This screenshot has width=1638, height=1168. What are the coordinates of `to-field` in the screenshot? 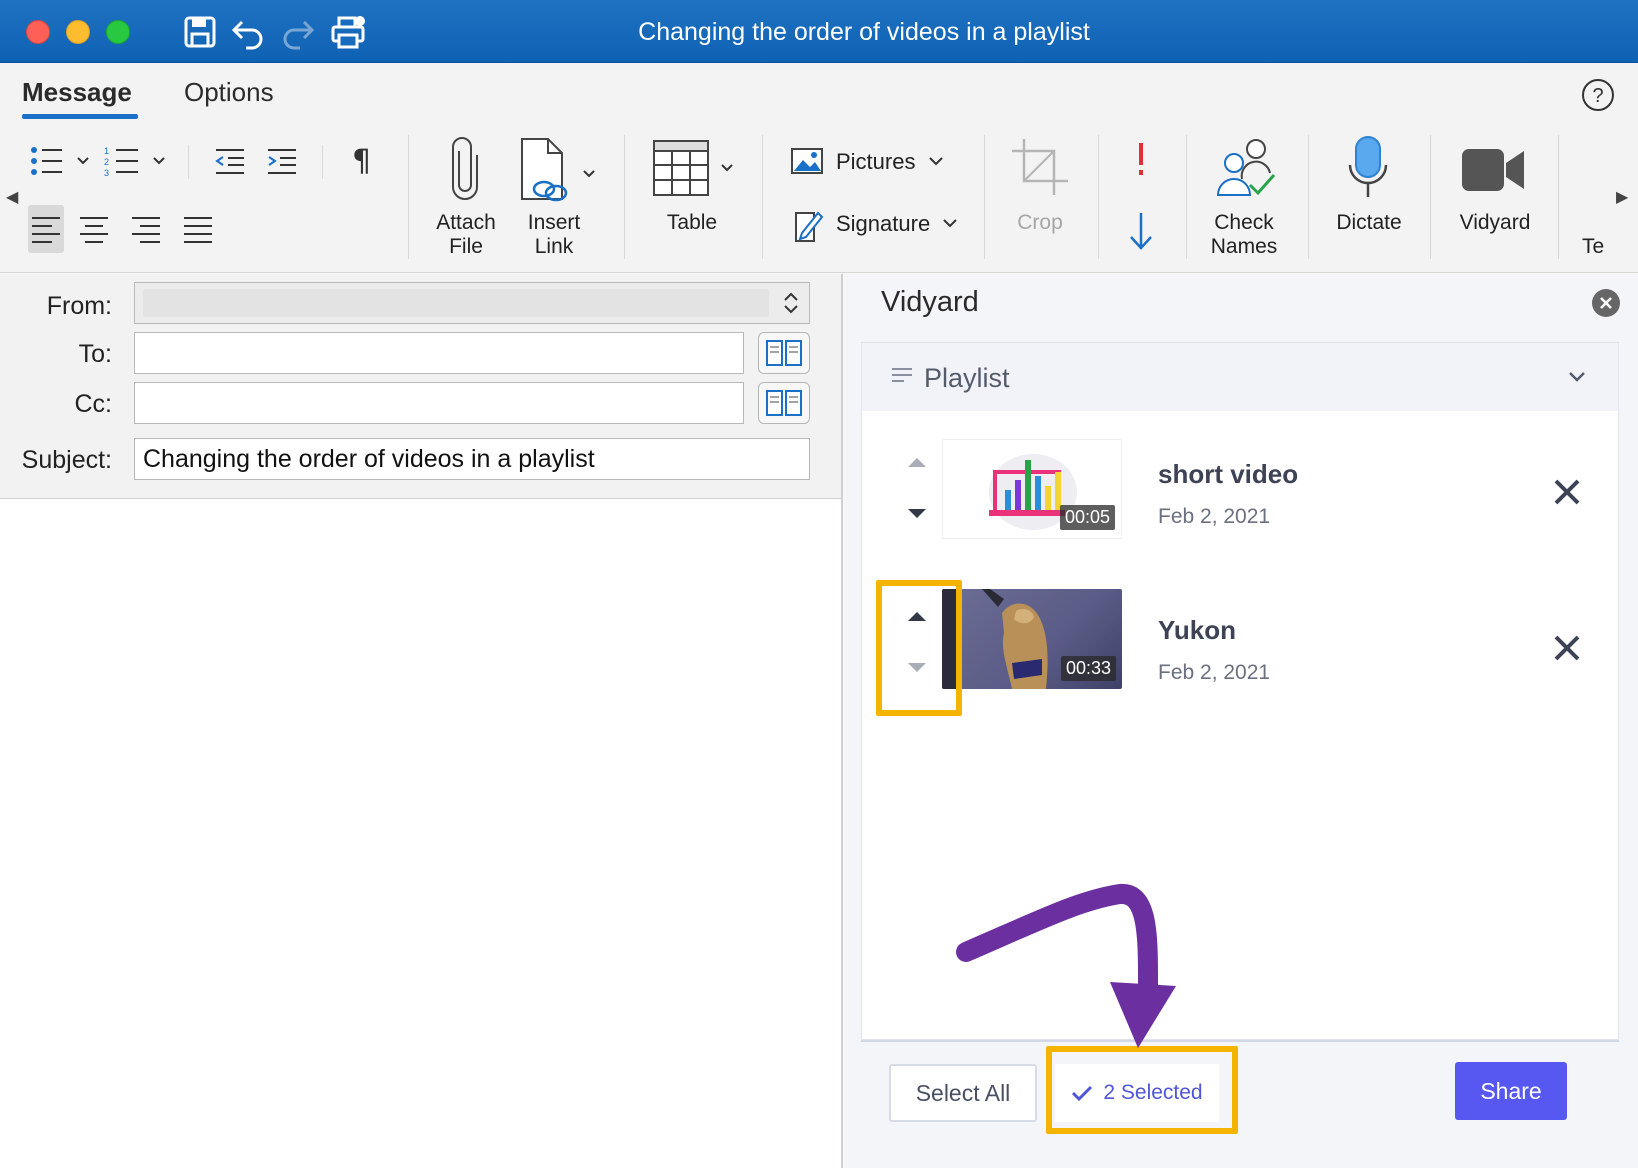 It's located at (439, 353).